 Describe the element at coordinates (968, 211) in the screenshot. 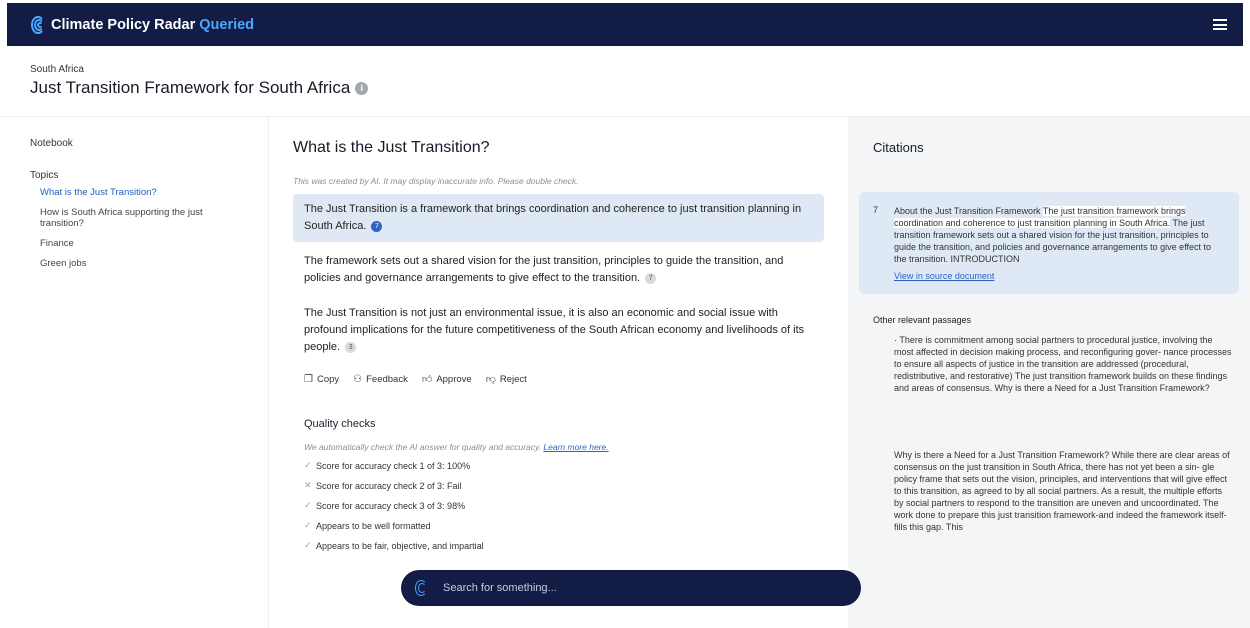

I see `citation-lead: About the Just Transition Framework` at that location.